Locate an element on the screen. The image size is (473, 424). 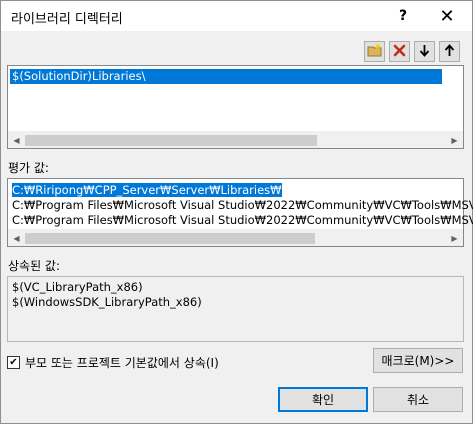
inherited-label: 상속된 값: is located at coordinates (34, 266).